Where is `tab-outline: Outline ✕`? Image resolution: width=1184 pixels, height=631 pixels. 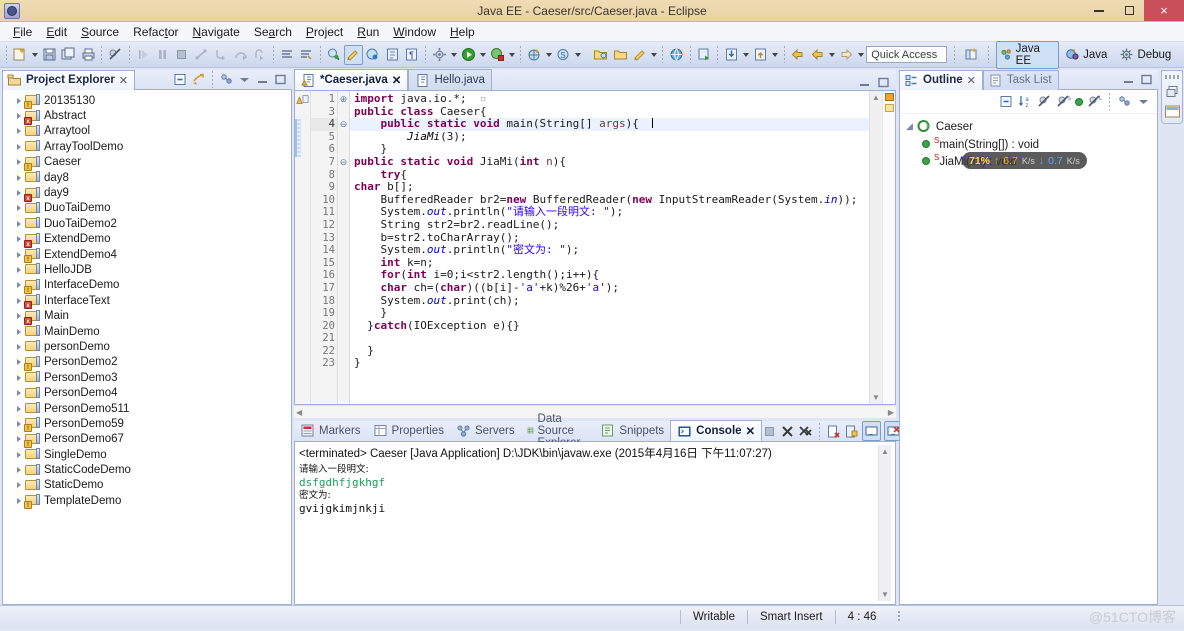
tab-outline: Outline ✕ is located at coordinates (941, 79).